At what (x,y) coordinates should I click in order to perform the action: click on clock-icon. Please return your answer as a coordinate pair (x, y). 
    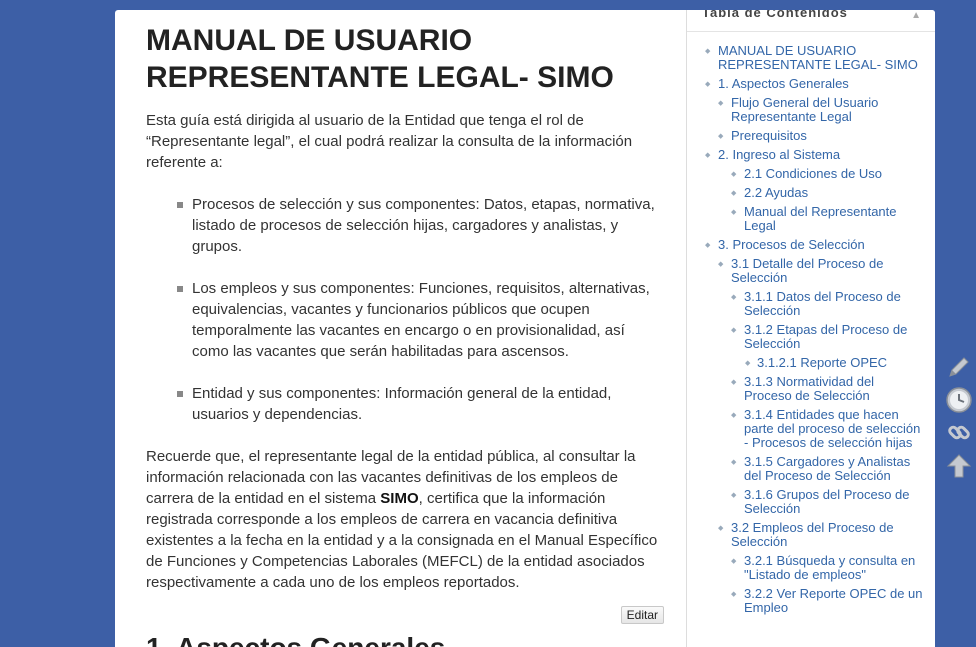
    Looking at the image, I should click on (959, 400).